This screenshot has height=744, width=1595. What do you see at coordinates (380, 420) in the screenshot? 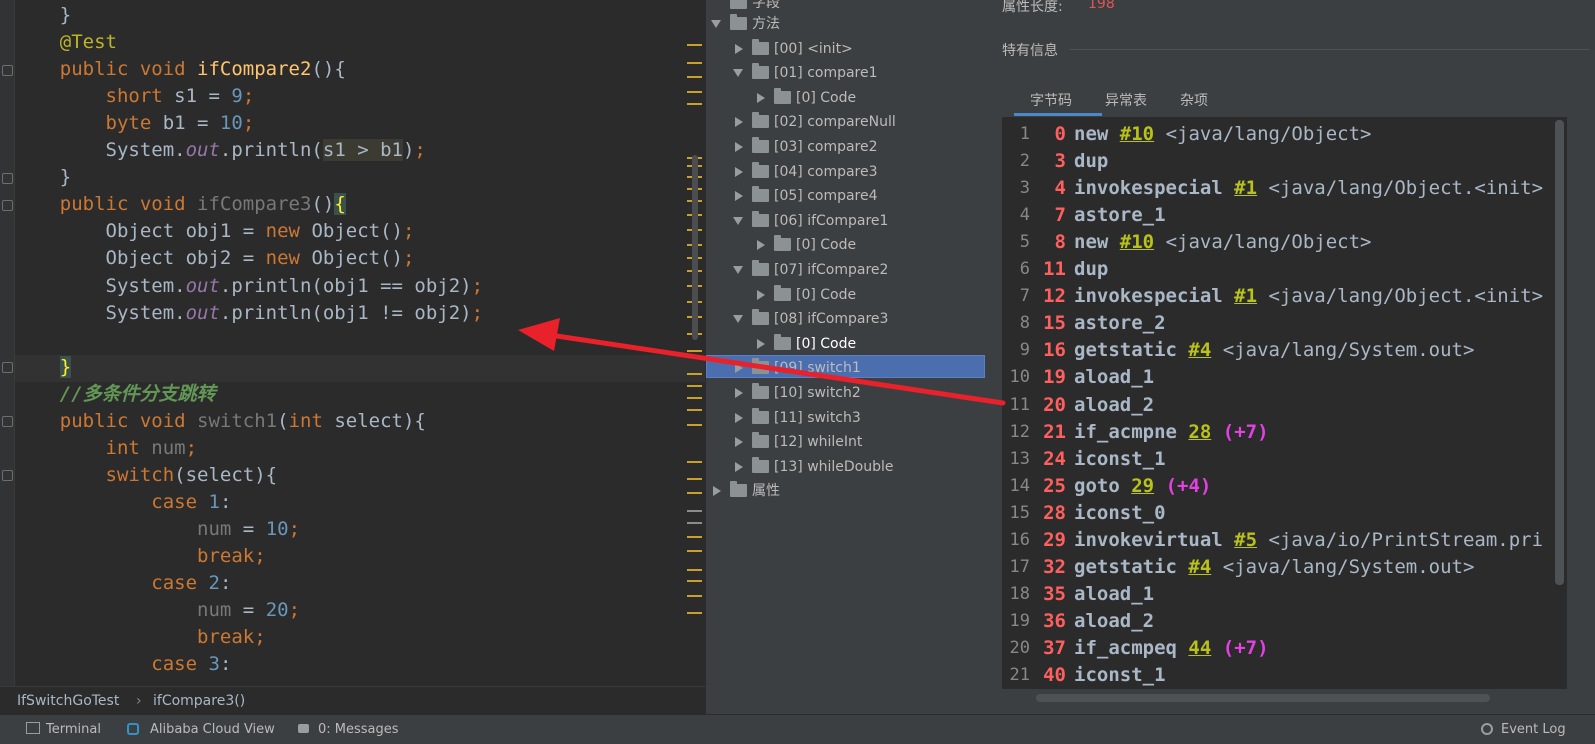
I see `code-token: select){` at bounding box center [380, 420].